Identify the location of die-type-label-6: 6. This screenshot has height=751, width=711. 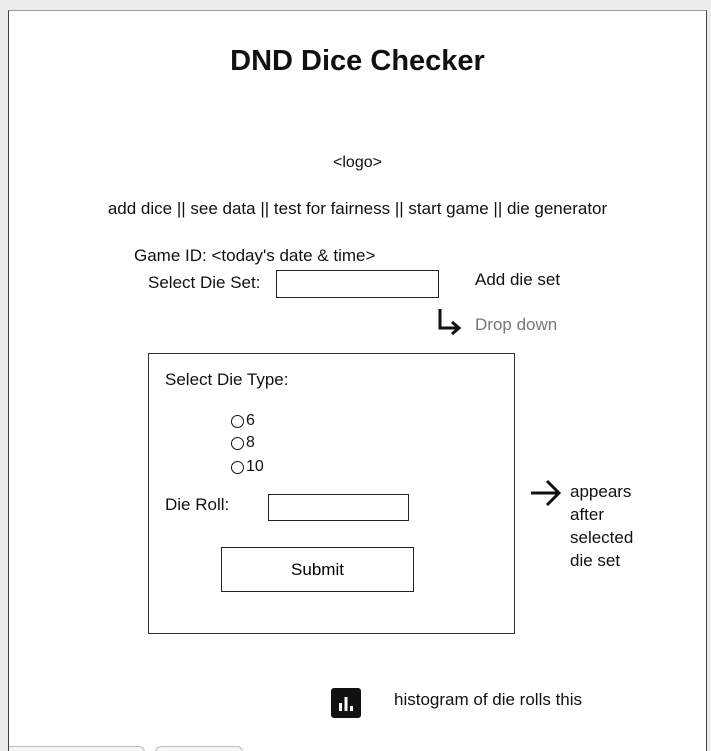
(250, 420).